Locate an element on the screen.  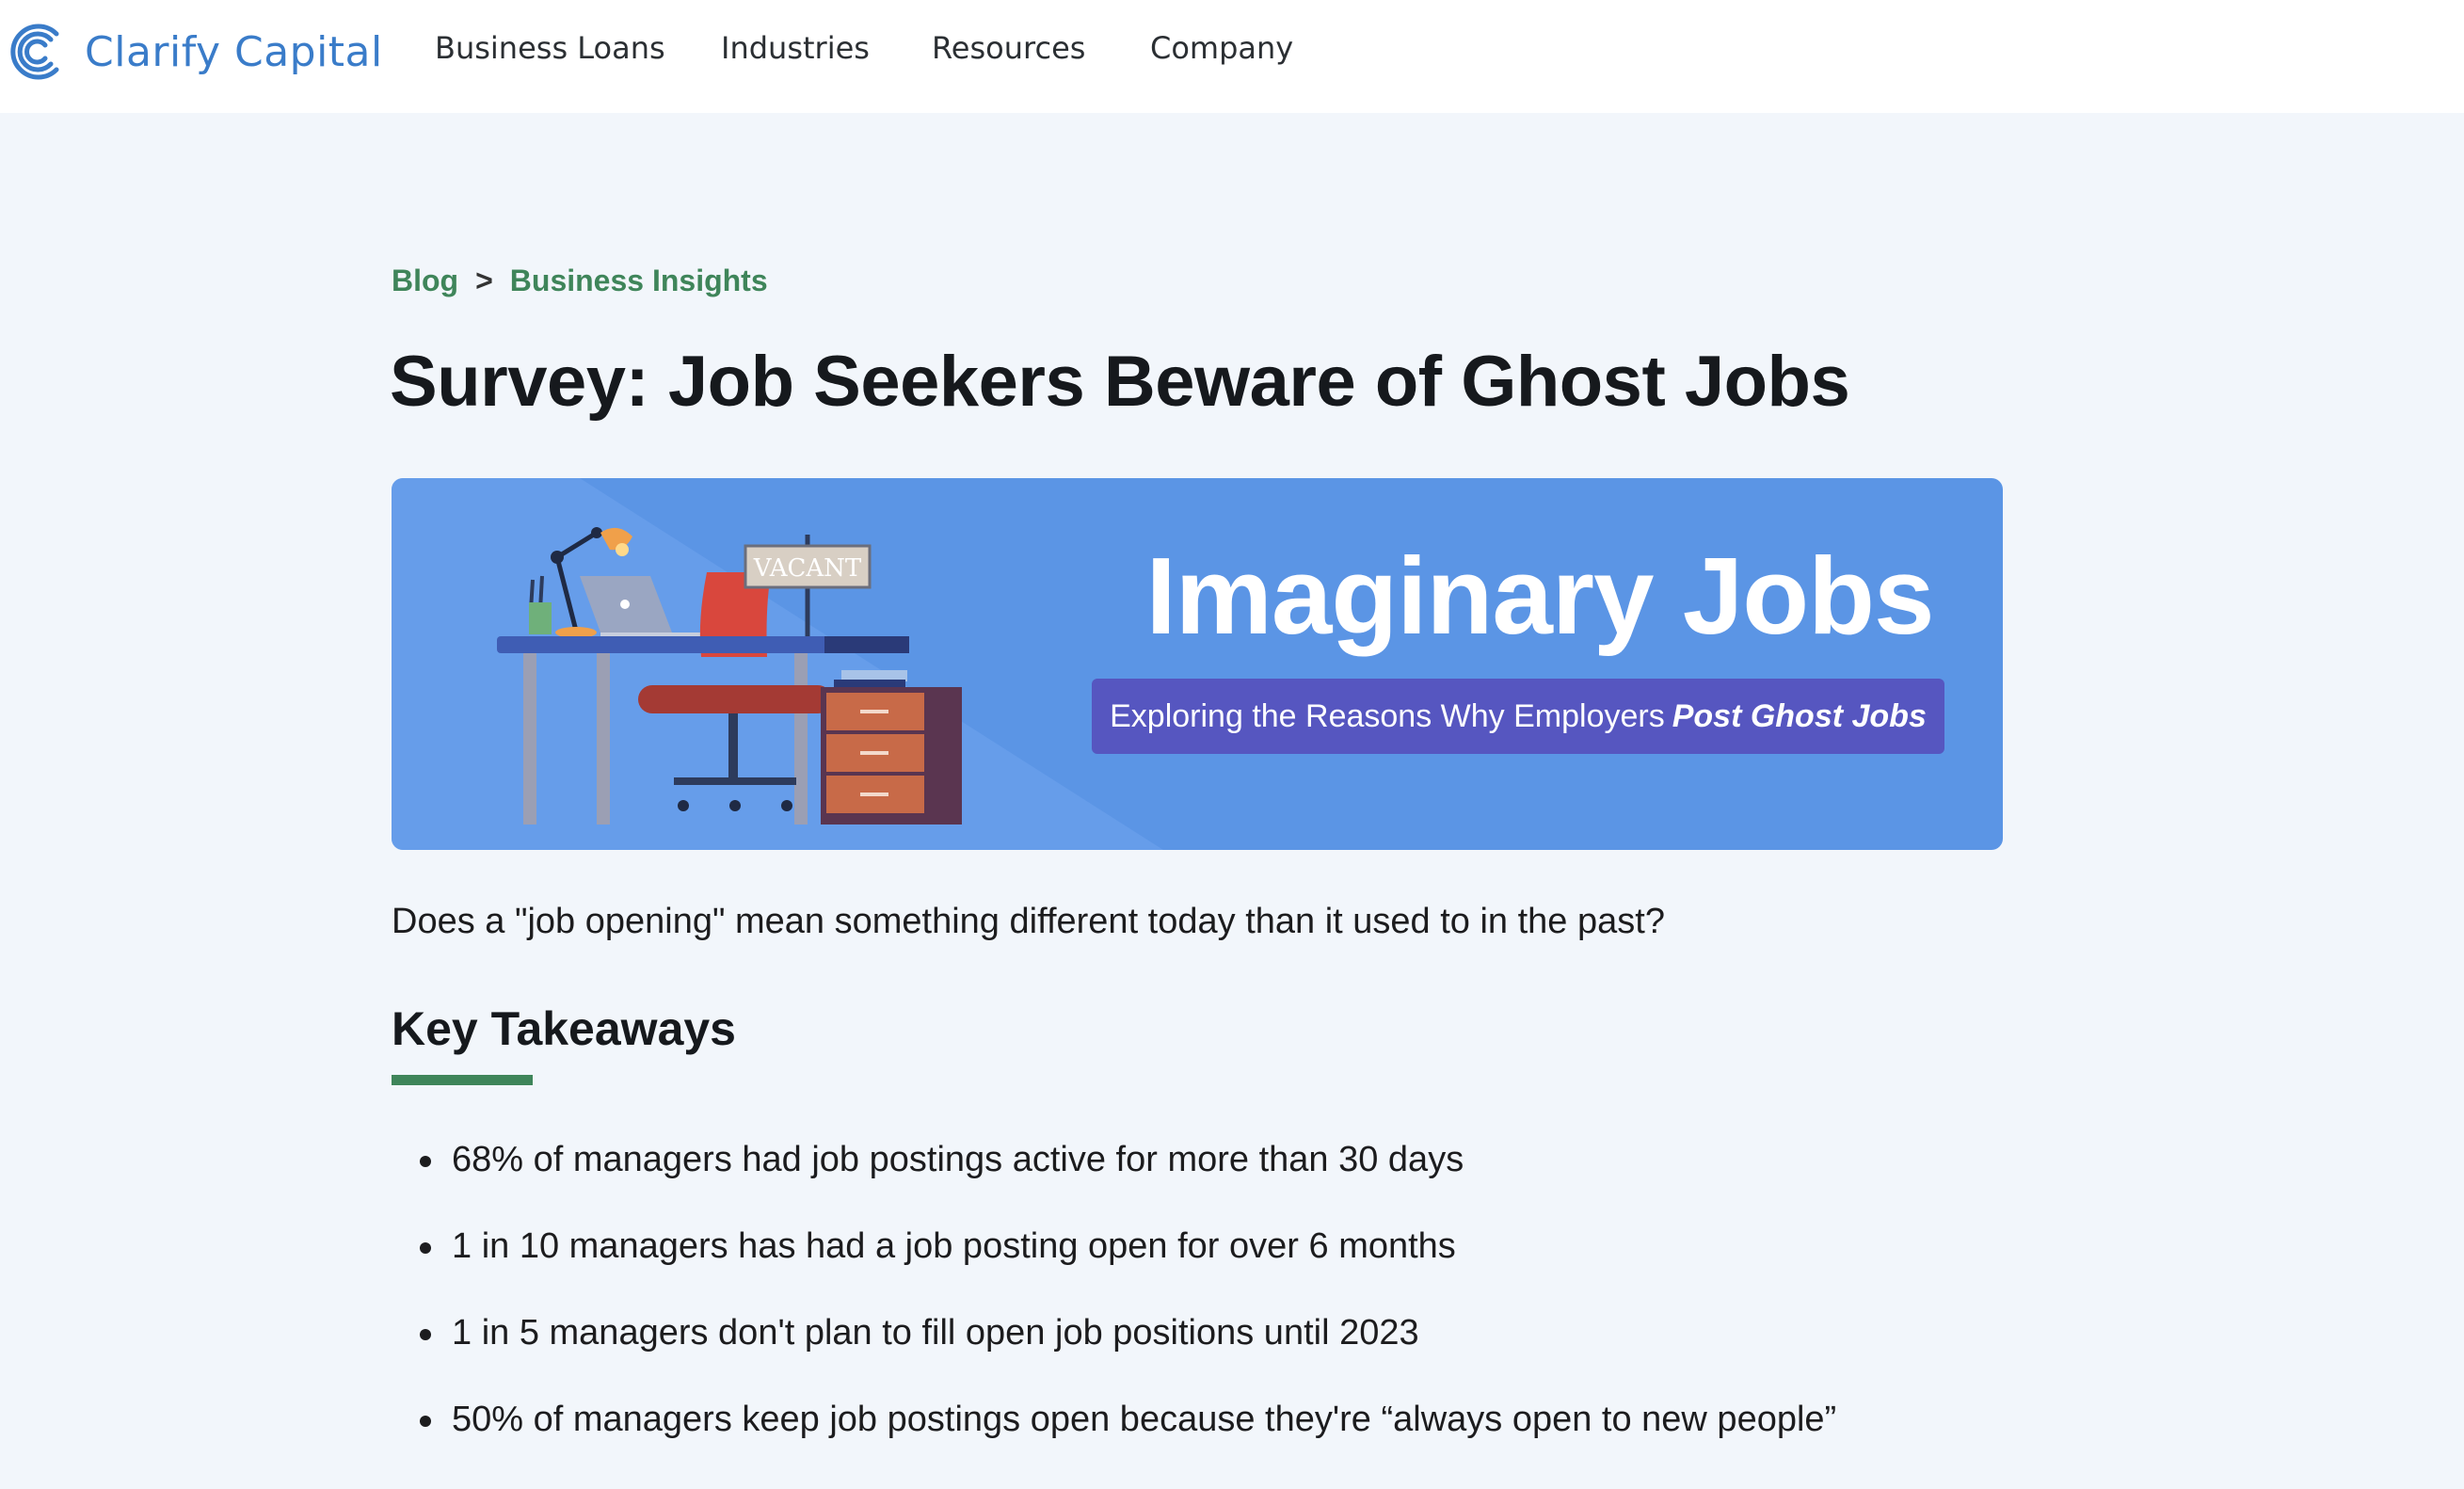
drawer-cabinet-icon is located at coordinates (891, 756).